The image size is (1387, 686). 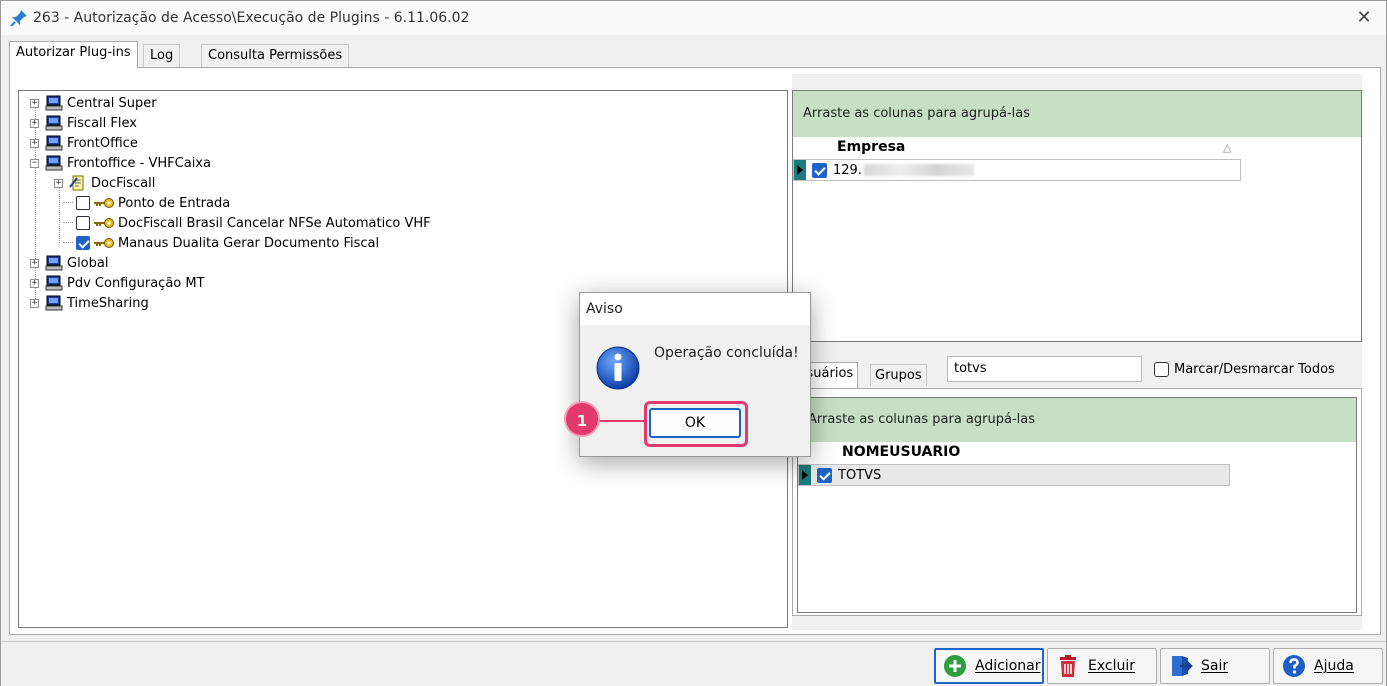 I want to click on sort-icon: △, so click(x=1227, y=147).